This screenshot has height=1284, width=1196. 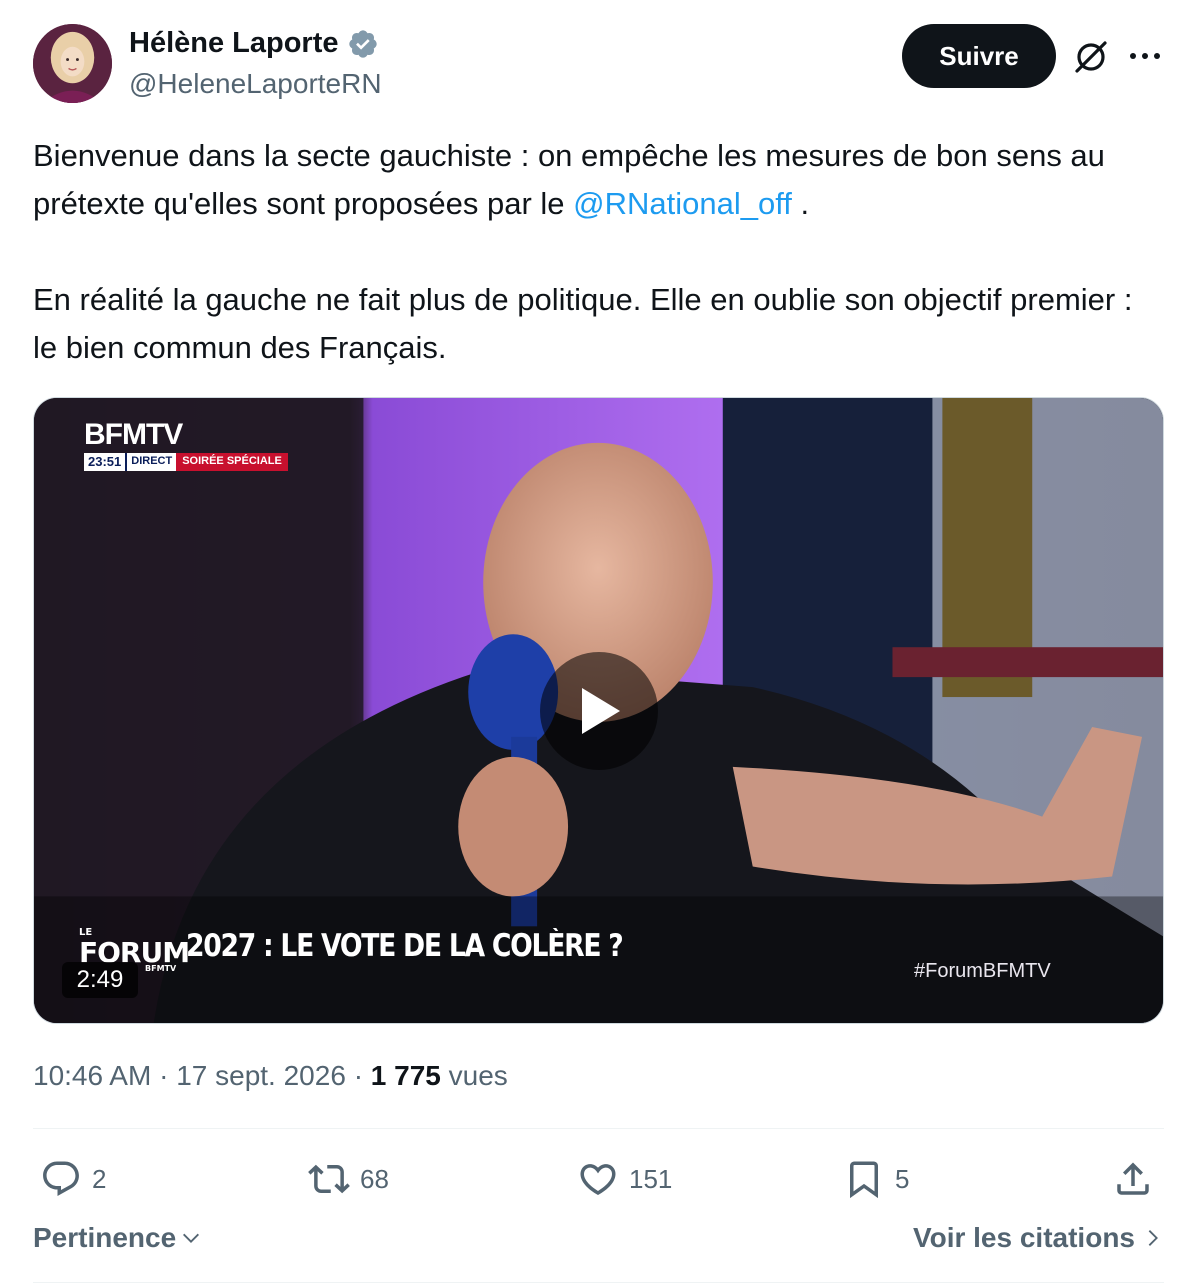 I want to click on views-count: 1 775, so click(x=405, y=1075).